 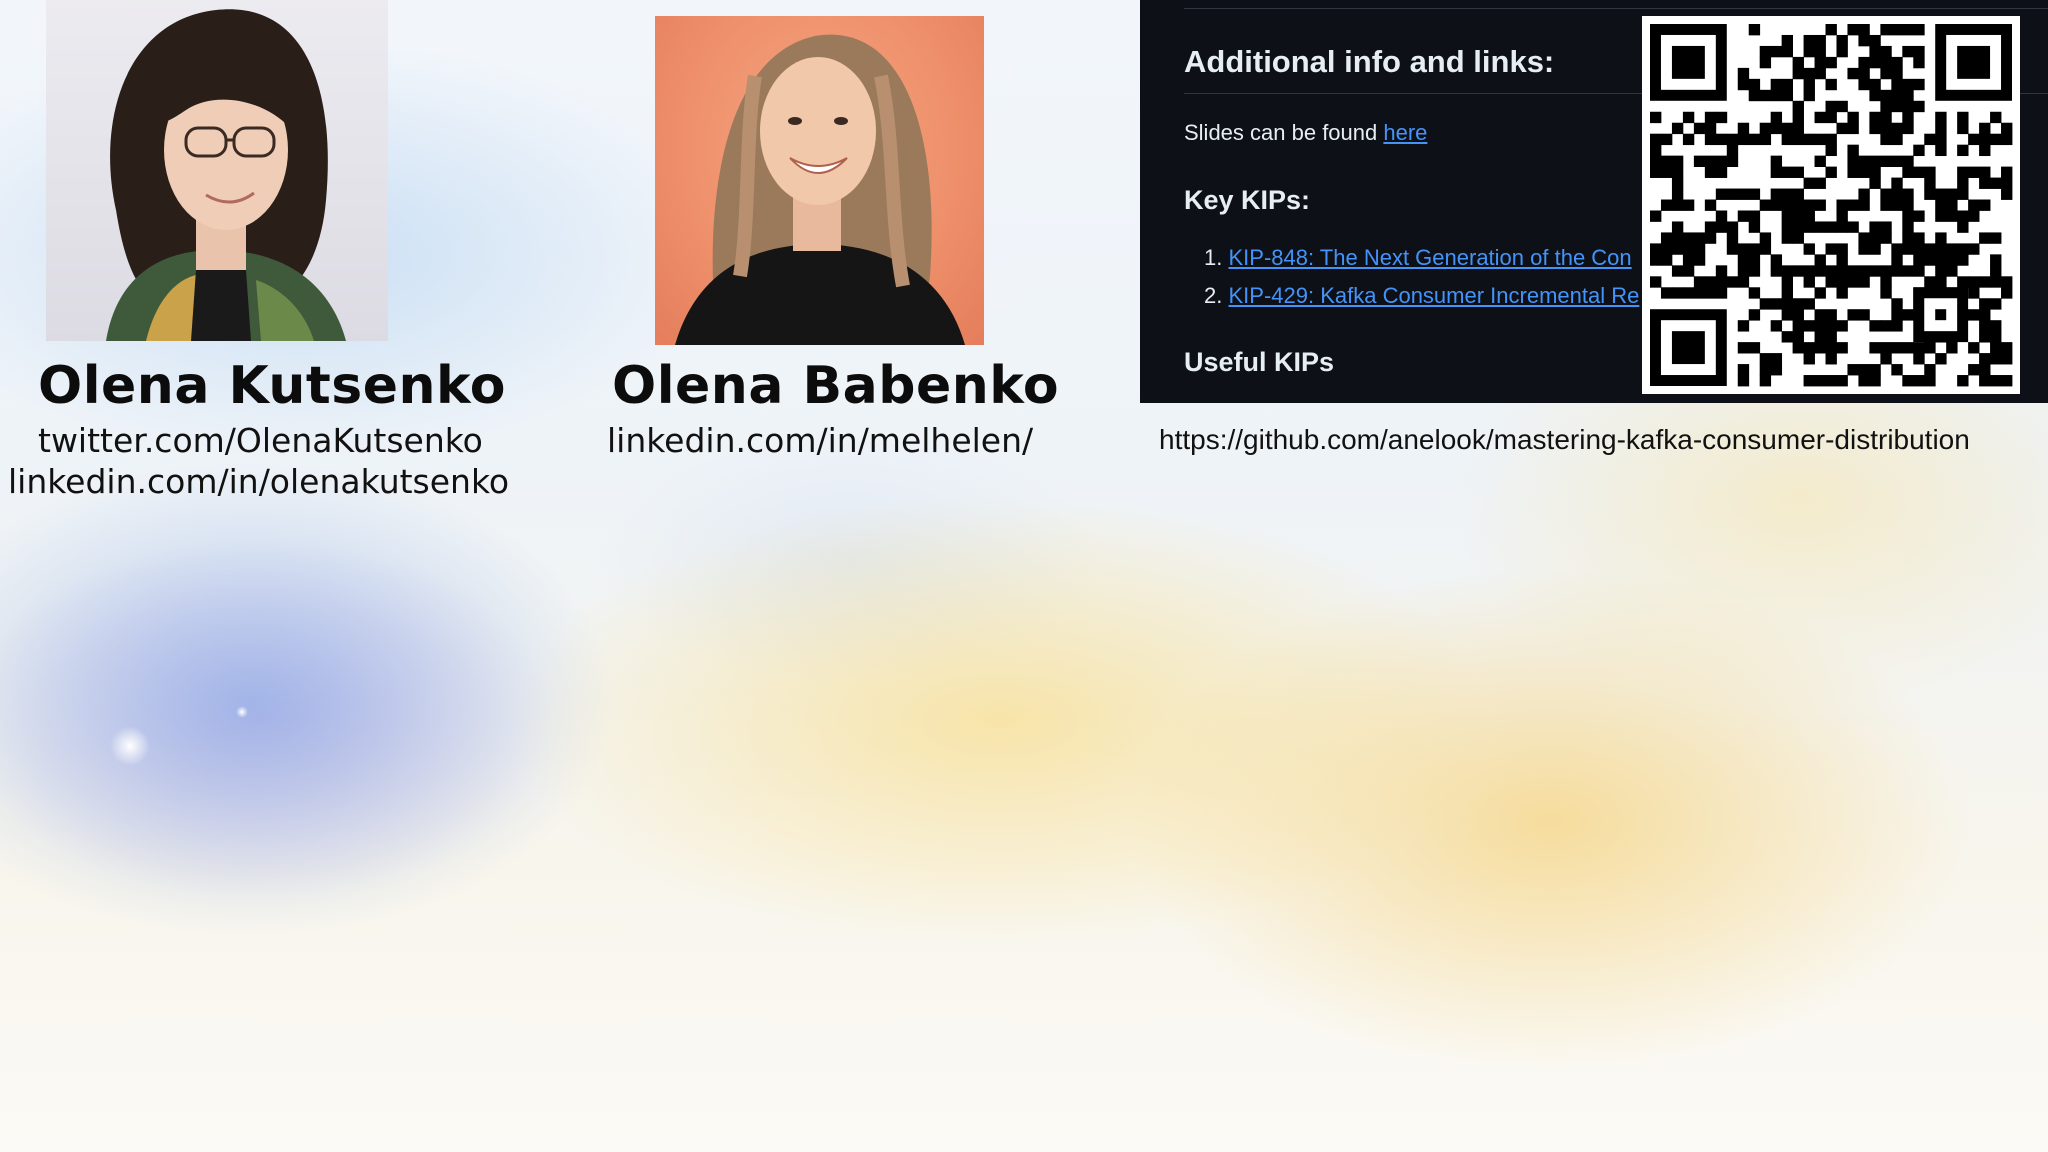 What do you see at coordinates (1284, 132) in the screenshot?
I see `slides-label: Slides can be found` at bounding box center [1284, 132].